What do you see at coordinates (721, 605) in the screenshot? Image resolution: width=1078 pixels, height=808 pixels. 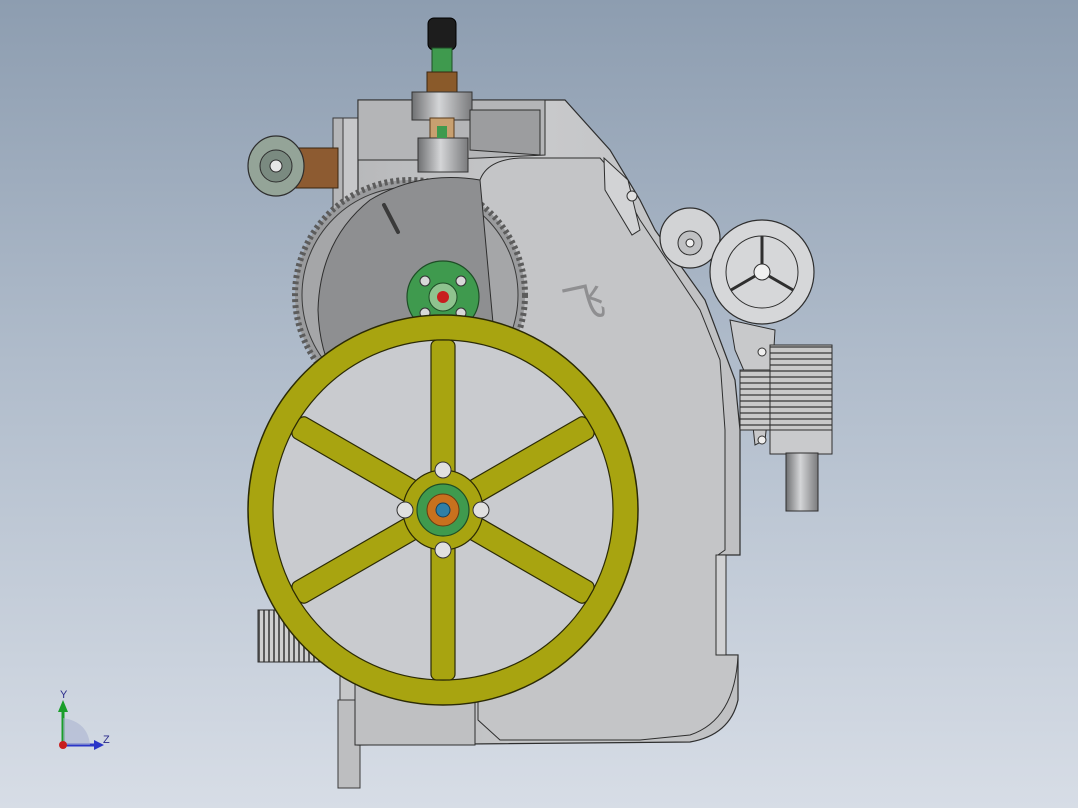 I see `side-slot` at bounding box center [721, 605].